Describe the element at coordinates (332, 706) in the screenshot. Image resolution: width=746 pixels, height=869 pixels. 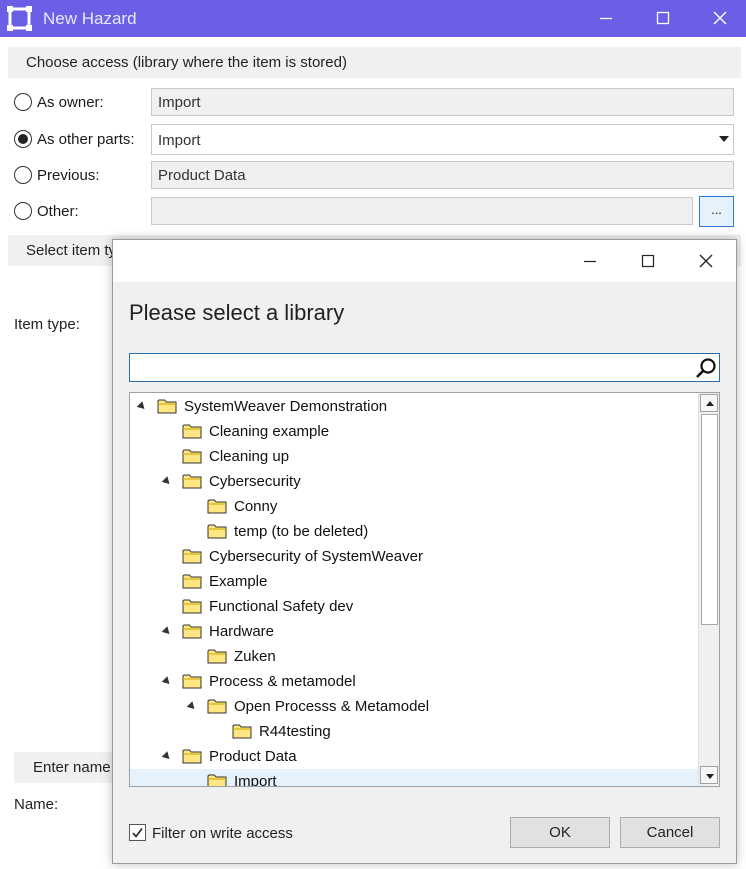
I see `tree-item-label: Open Processs & Metamodel` at that location.